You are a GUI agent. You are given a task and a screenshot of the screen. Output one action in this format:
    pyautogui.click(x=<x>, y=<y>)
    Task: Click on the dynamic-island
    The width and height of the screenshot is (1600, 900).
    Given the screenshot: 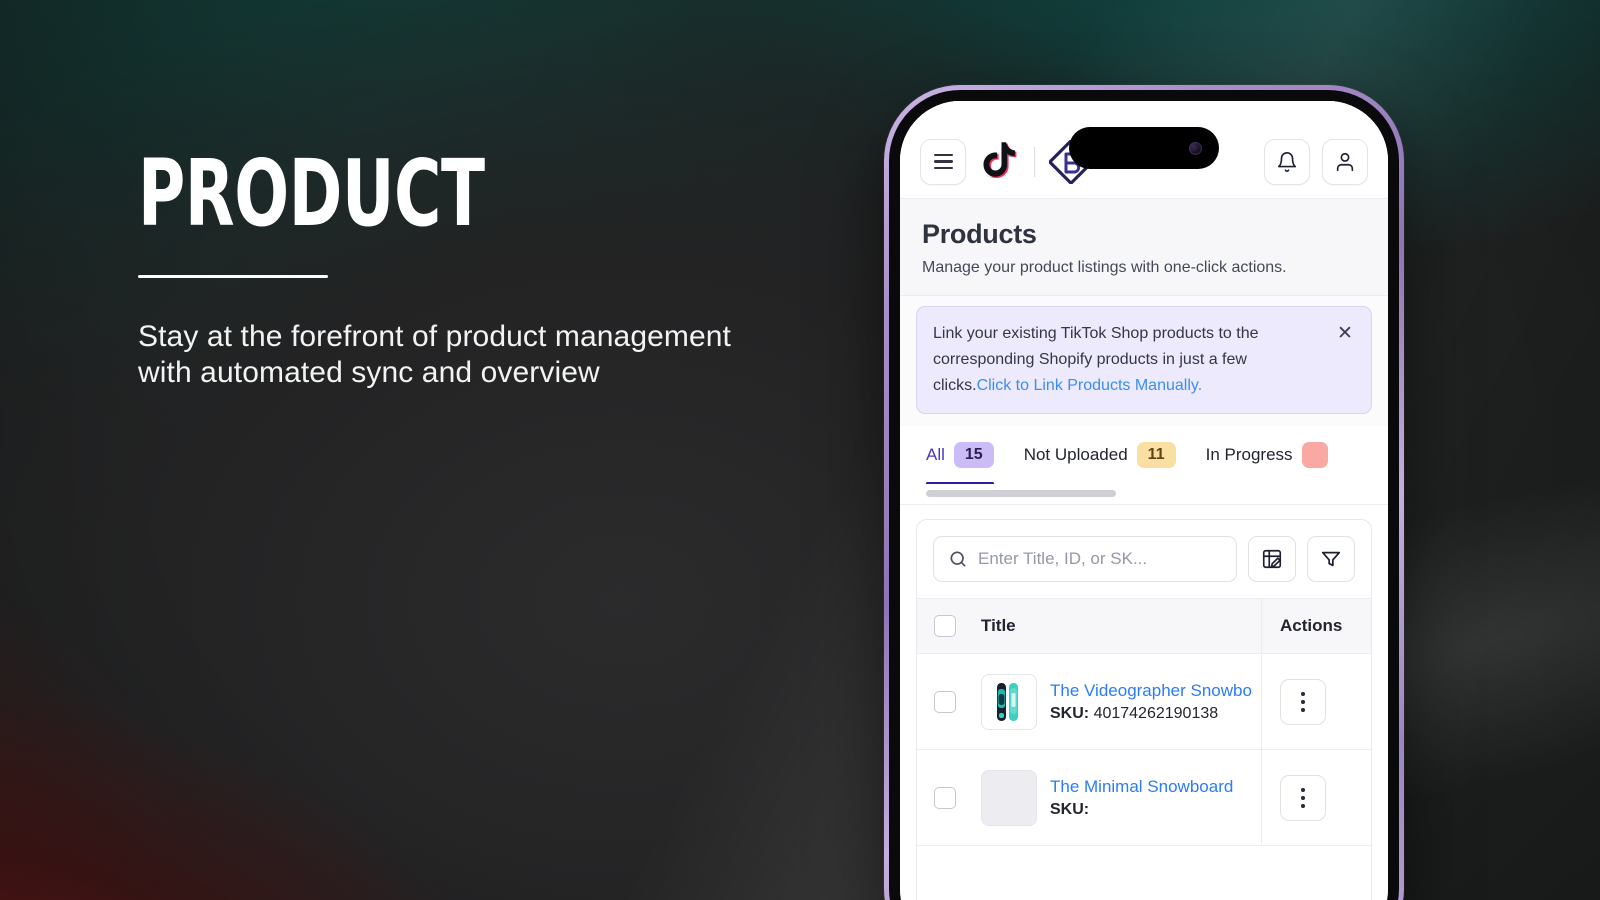 What is the action you would take?
    pyautogui.click(x=1144, y=148)
    